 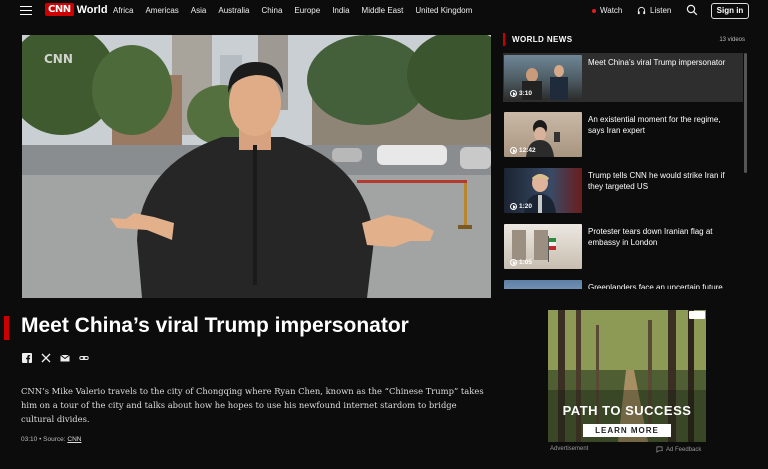 I want to click on video-duration: 3:10, so click(x=521, y=93).